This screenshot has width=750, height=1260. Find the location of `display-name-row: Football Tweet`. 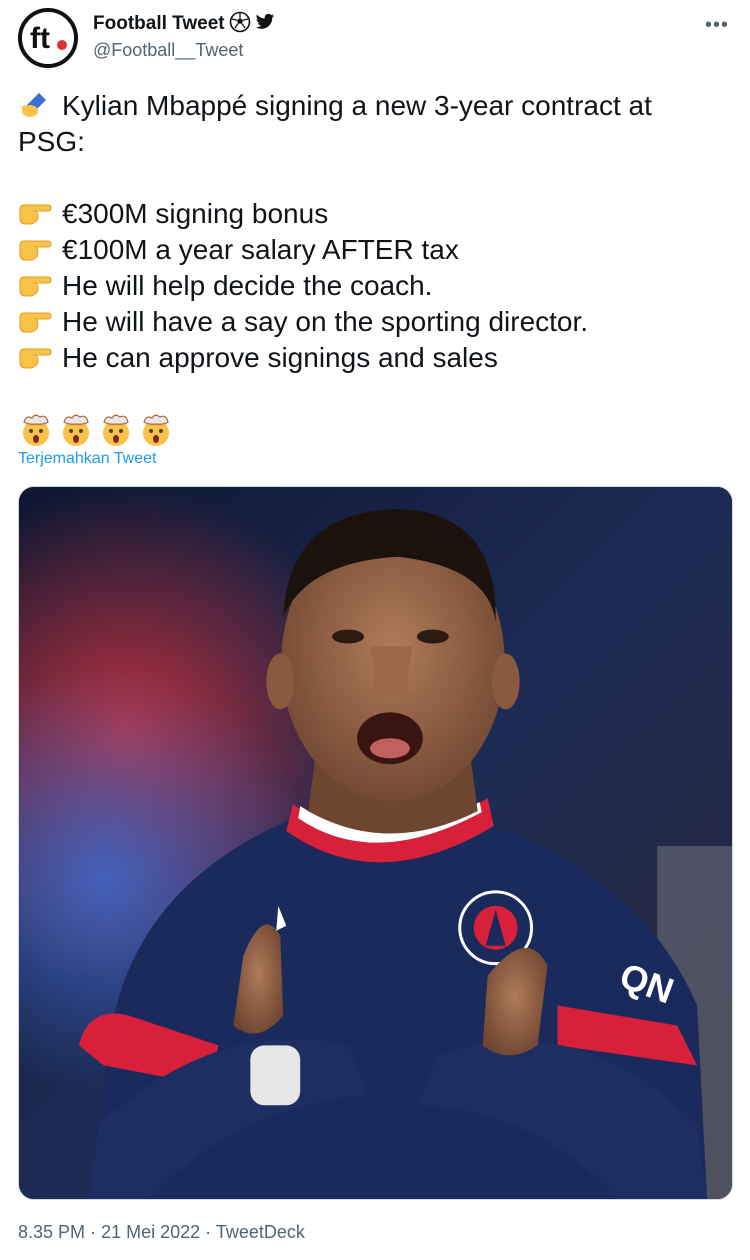

display-name-row: Football Tweet is located at coordinates (184, 24).